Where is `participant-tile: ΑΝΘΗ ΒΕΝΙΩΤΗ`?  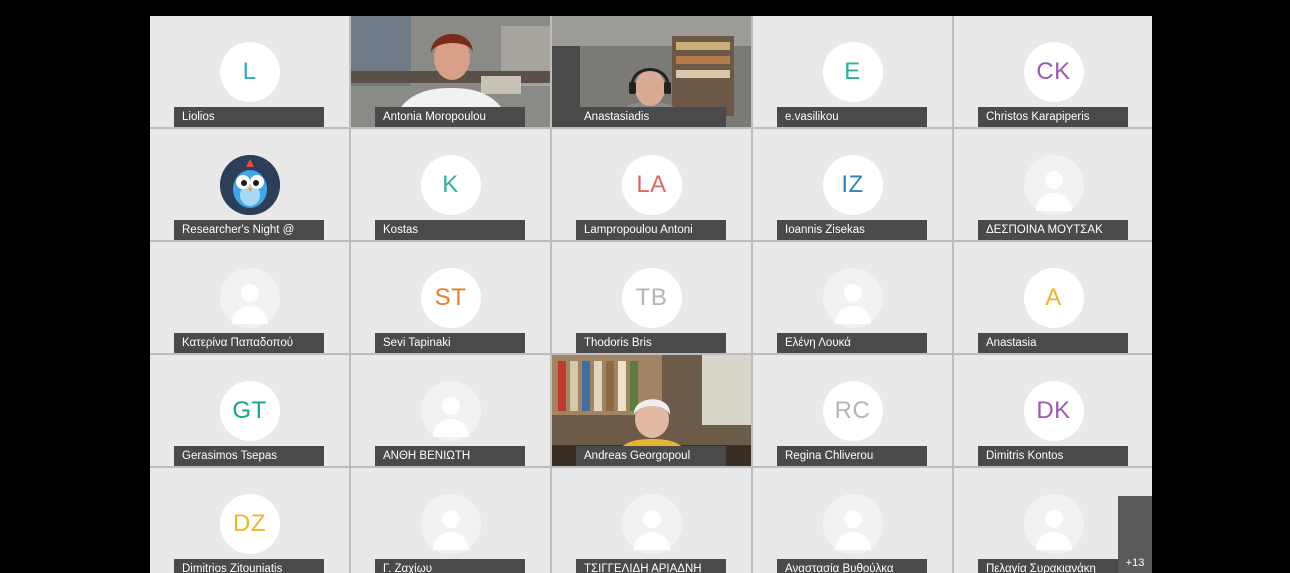
participant-tile: ΑΝΘΗ ΒΕΝΙΩΤΗ is located at coordinates (450, 410).